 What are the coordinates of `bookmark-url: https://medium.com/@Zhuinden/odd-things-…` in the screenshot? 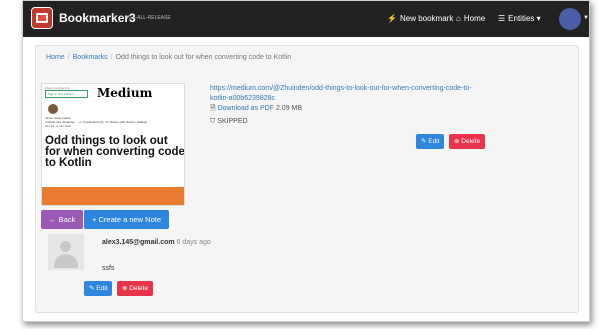 It's located at (345, 94).